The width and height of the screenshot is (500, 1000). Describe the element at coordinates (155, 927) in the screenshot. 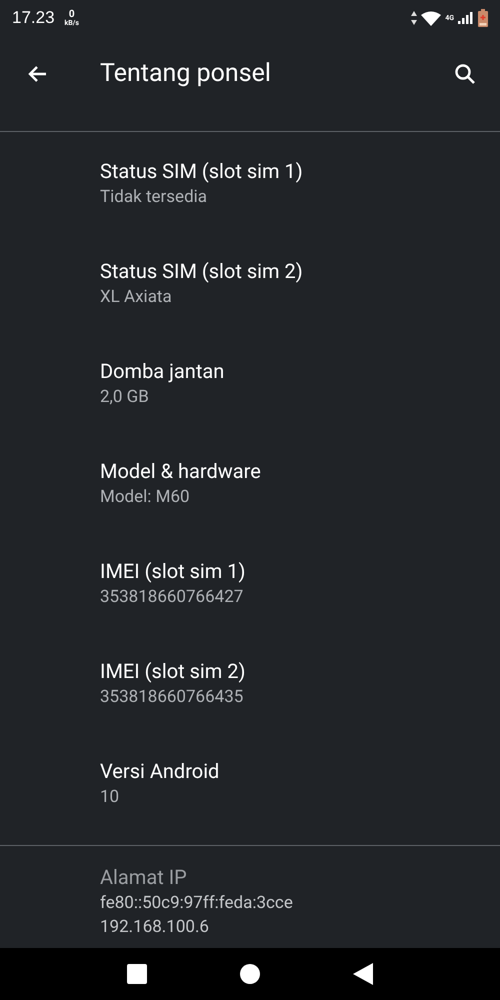

I see `setting-value: 192.168.100.6` at that location.